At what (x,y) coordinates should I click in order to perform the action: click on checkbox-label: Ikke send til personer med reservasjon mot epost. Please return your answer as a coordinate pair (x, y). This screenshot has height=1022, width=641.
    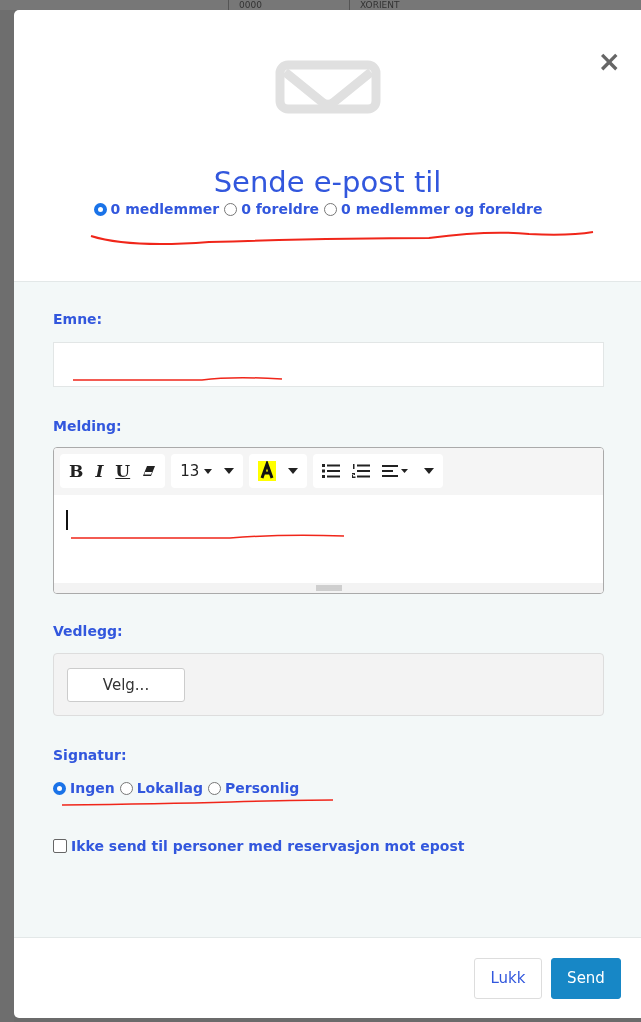
    Looking at the image, I should click on (268, 846).